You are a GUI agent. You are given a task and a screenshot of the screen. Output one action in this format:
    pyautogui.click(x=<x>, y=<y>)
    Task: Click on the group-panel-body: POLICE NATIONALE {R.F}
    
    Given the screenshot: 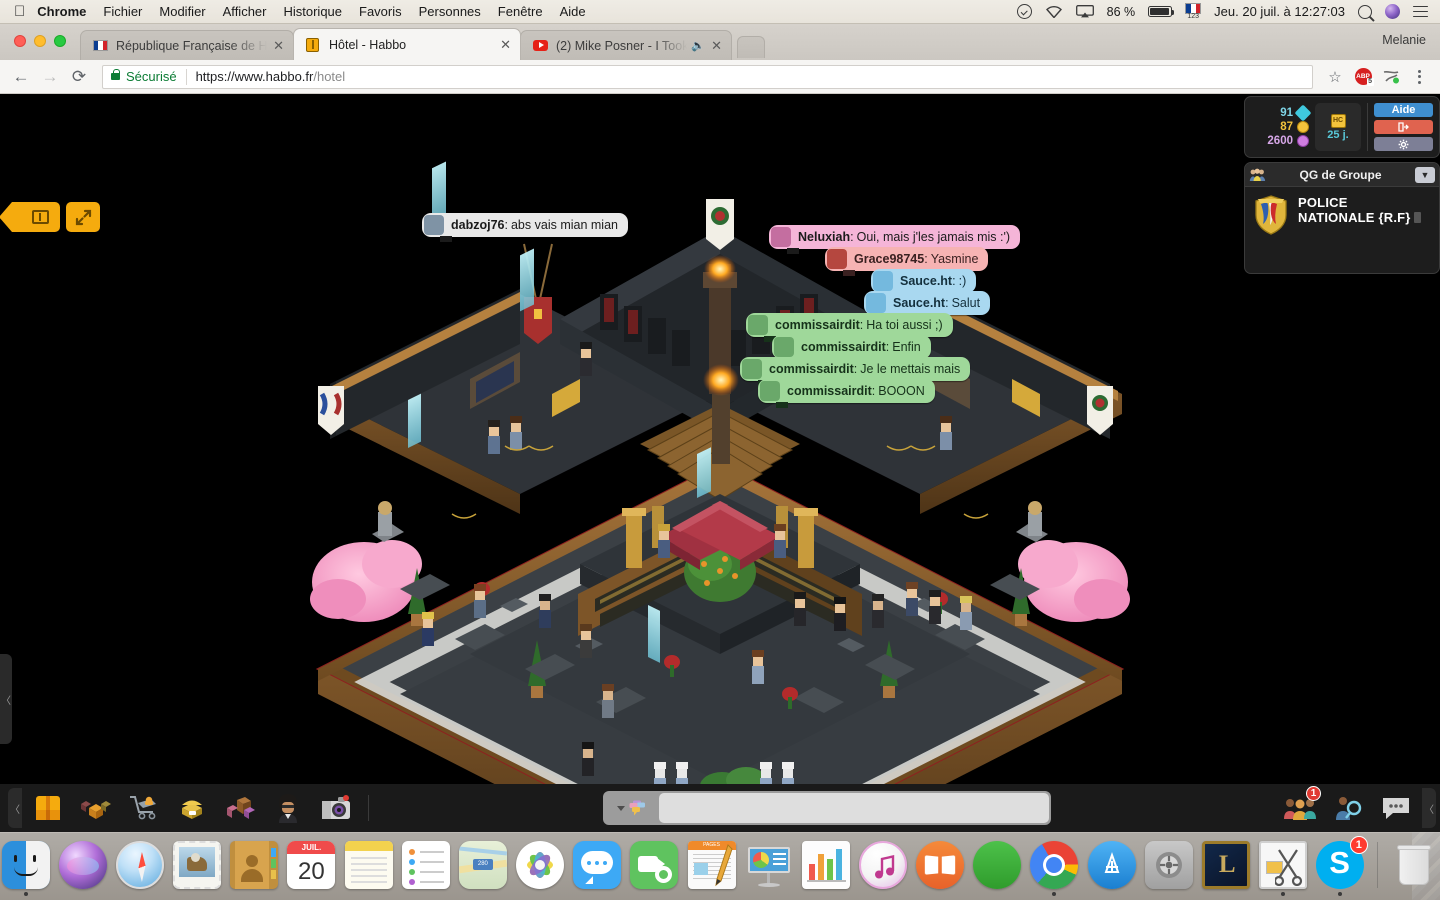 What is the action you would take?
    pyautogui.click(x=1342, y=230)
    